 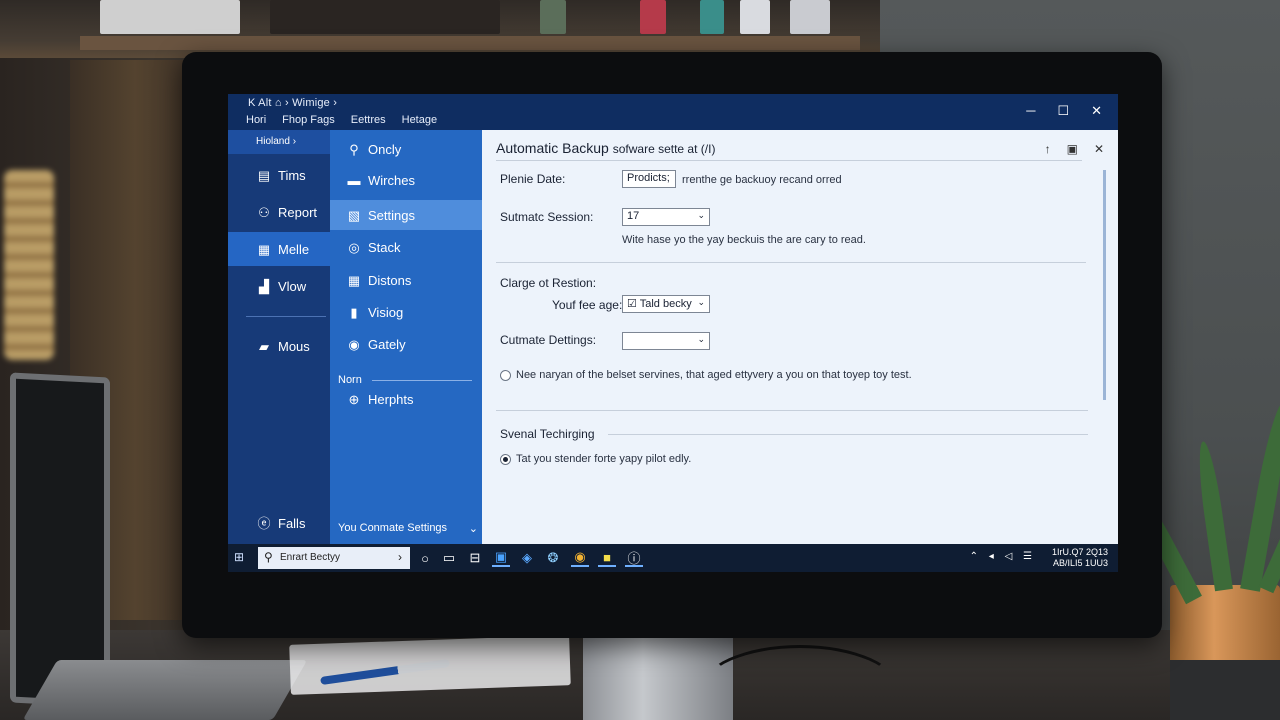 What do you see at coordinates (505, 375) in the screenshot?
I see `option-radio` at bounding box center [505, 375].